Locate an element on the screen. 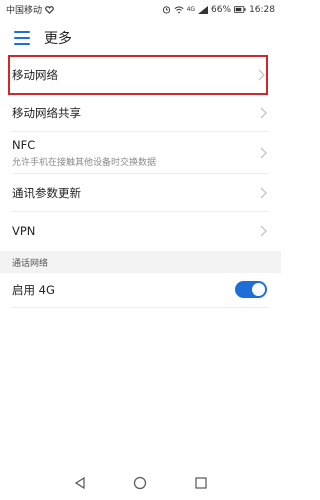 The image size is (320, 500). carrier-name: 中国移动 is located at coordinates (24, 11).